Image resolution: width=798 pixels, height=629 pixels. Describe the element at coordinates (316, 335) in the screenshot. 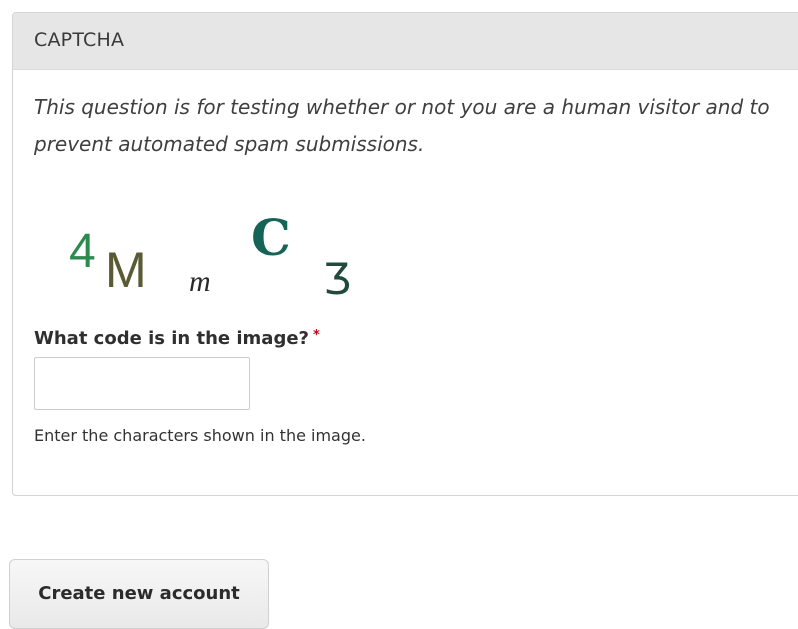

I see `required-marker: *` at that location.